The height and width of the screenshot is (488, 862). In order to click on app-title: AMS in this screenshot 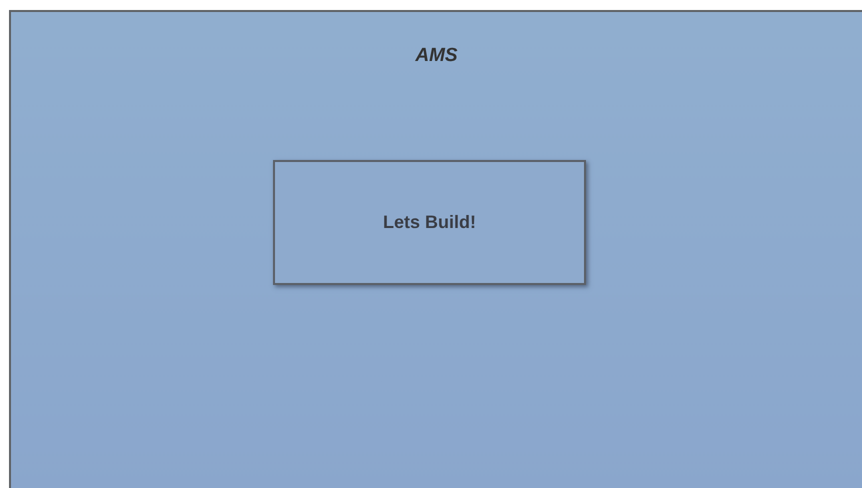, I will do `click(436, 56)`.